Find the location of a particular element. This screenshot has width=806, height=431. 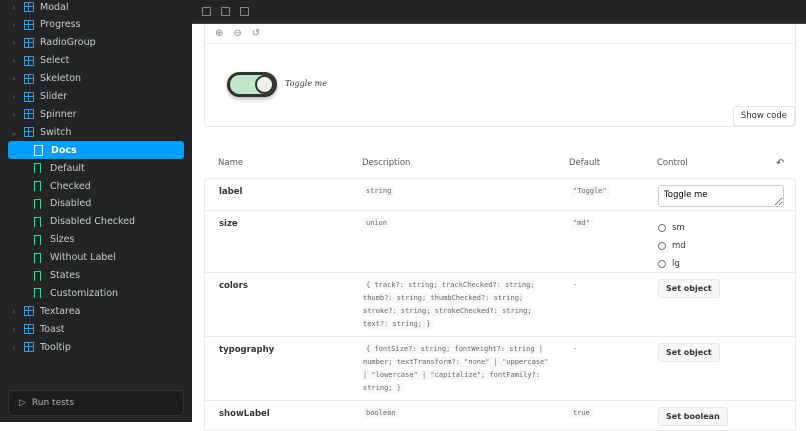

sidebar-item-without-label: Without Label is located at coordinates (96, 258).